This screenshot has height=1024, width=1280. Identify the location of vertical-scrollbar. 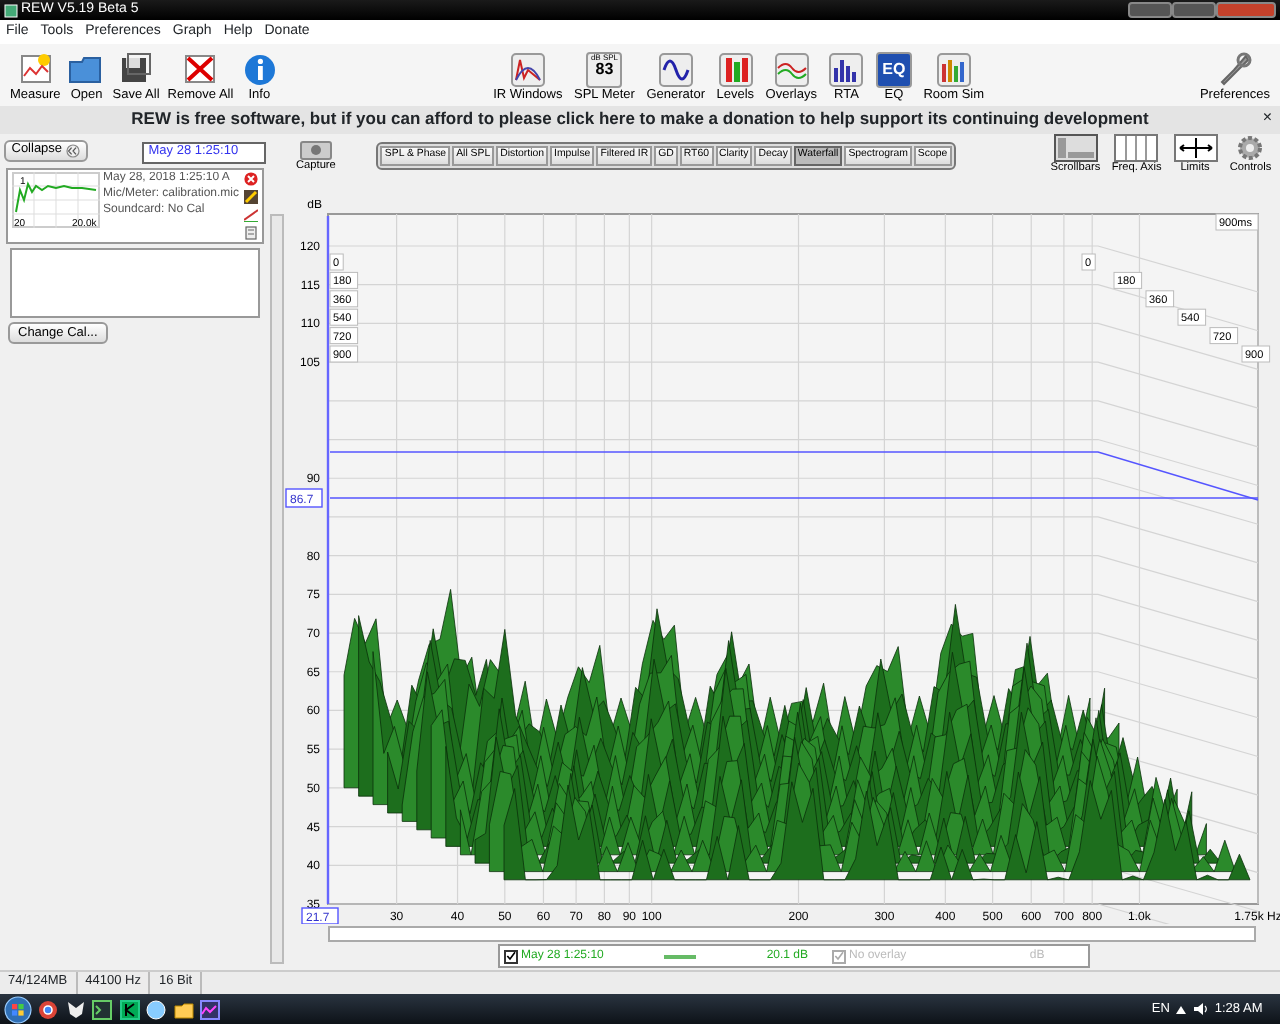
(277, 589).